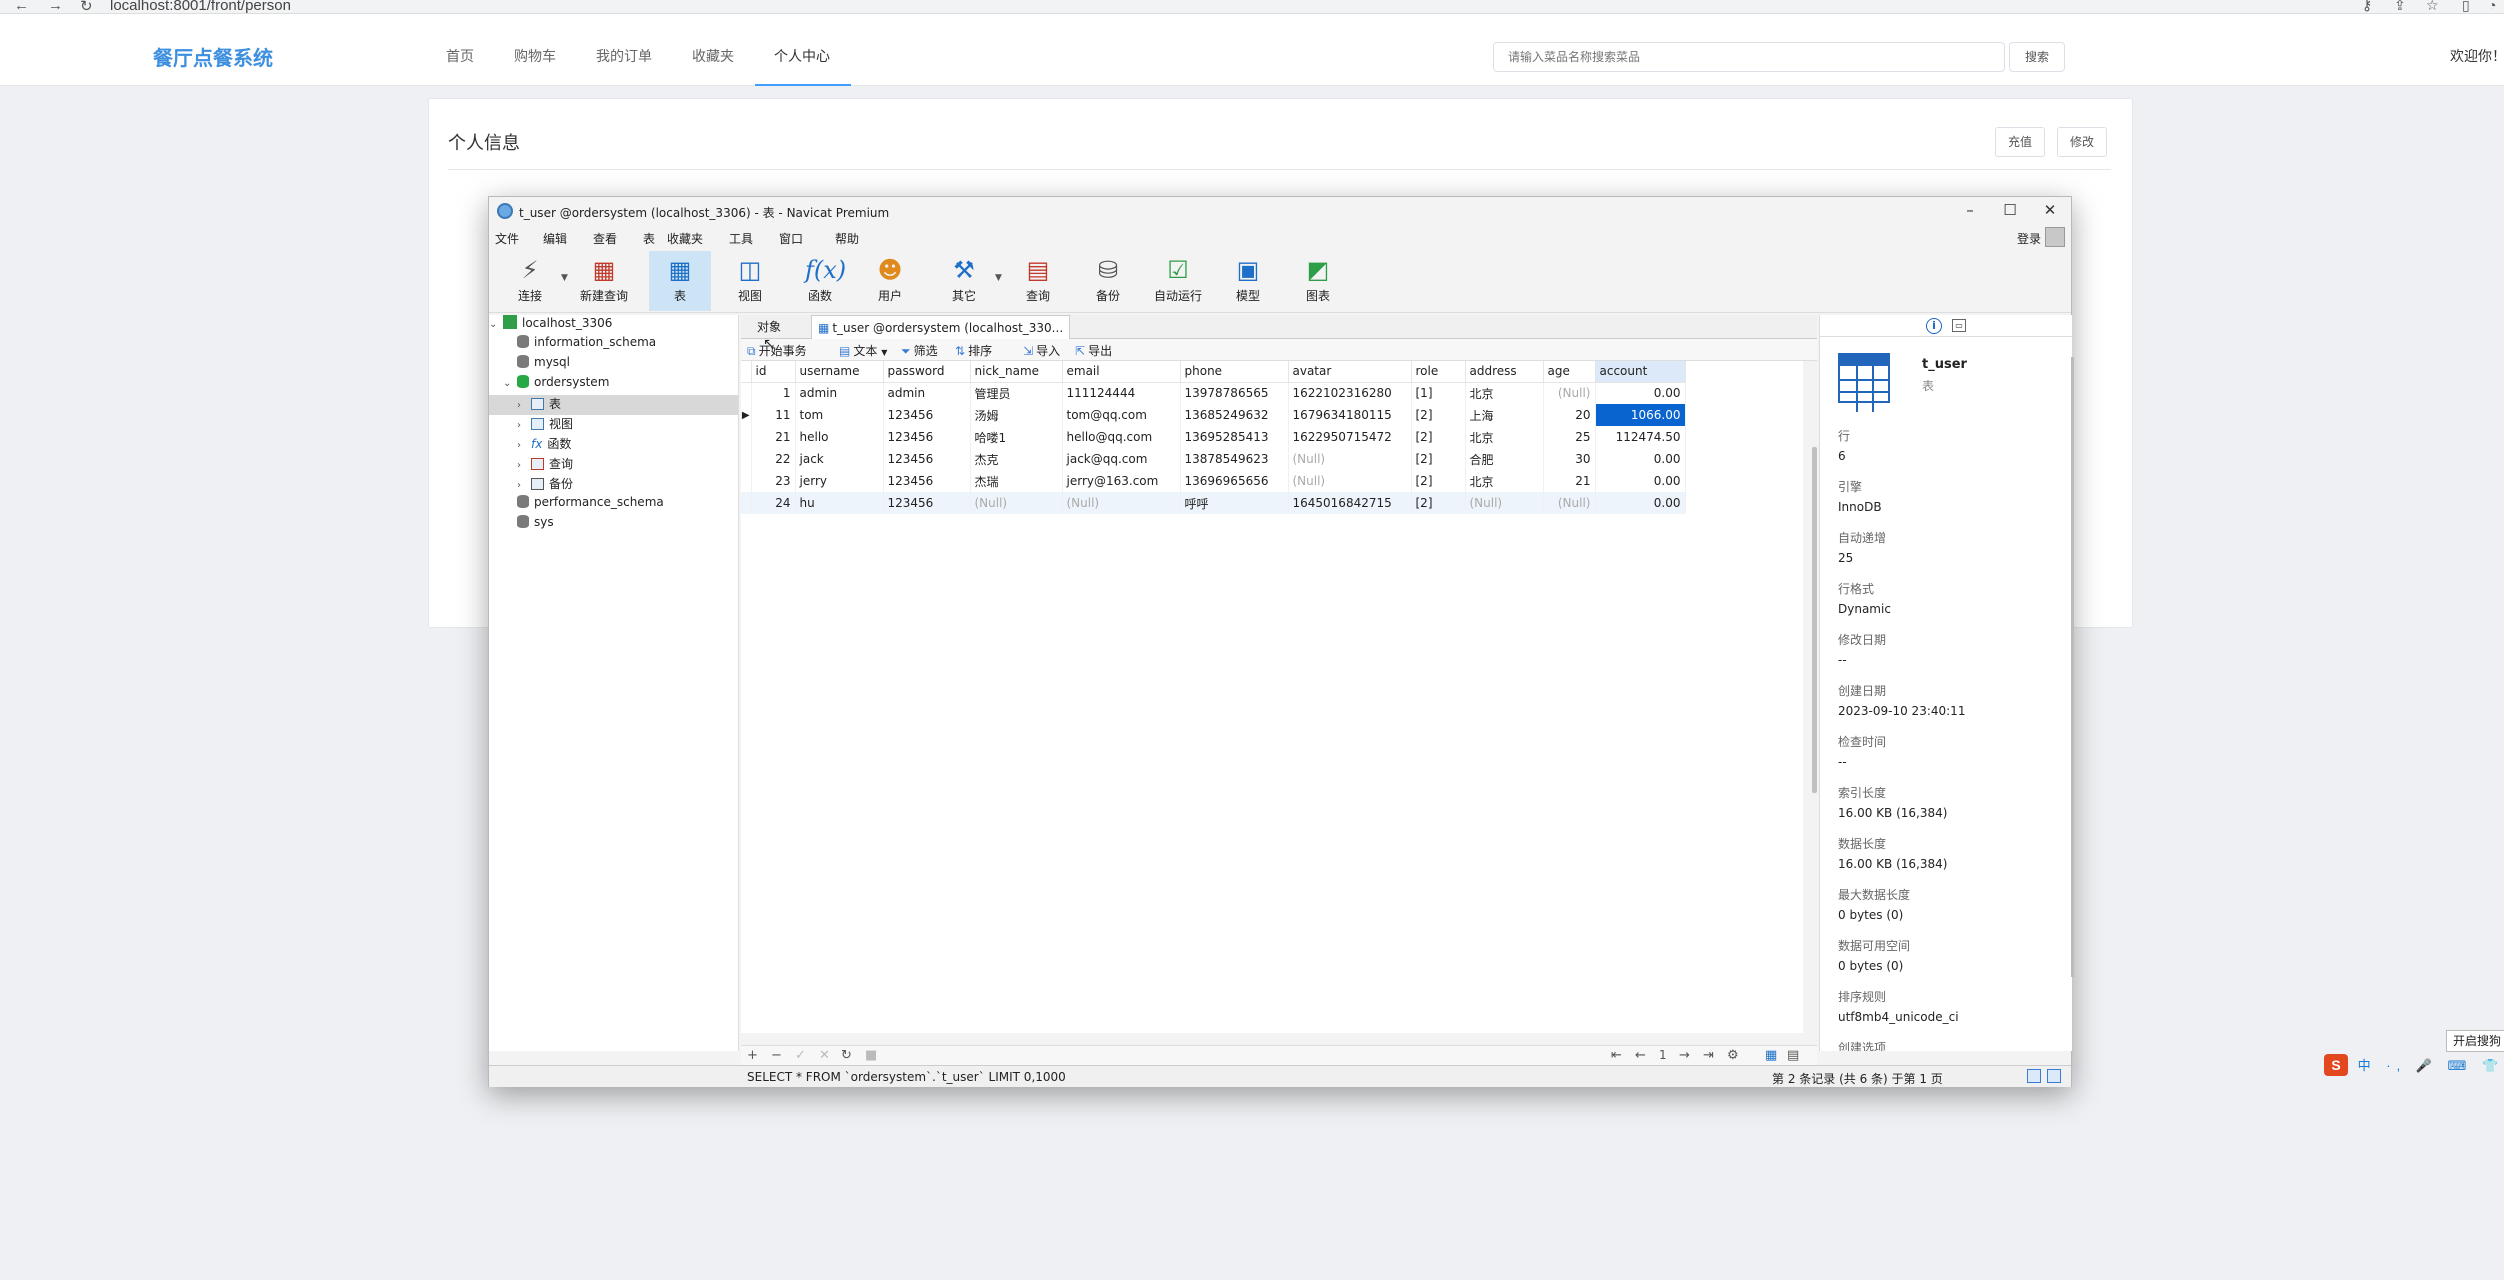 The height and width of the screenshot is (1280, 2504). Describe the element at coordinates (1504, 459) in the screenshot. I see `table-cell: 合肥` at that location.